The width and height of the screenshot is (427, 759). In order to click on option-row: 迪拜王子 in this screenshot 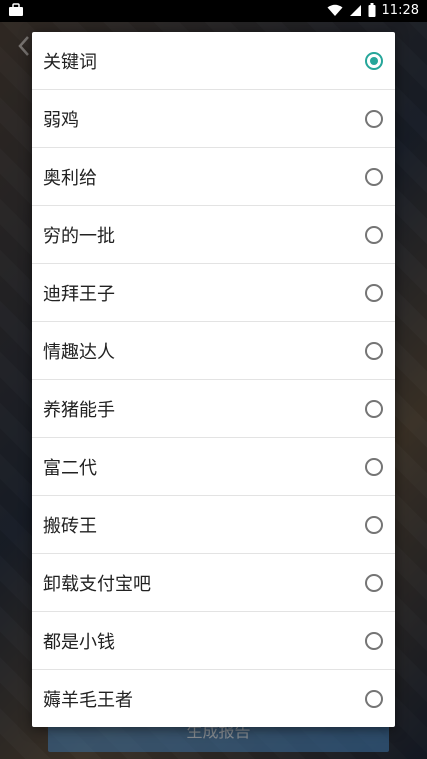, I will do `click(213, 293)`.